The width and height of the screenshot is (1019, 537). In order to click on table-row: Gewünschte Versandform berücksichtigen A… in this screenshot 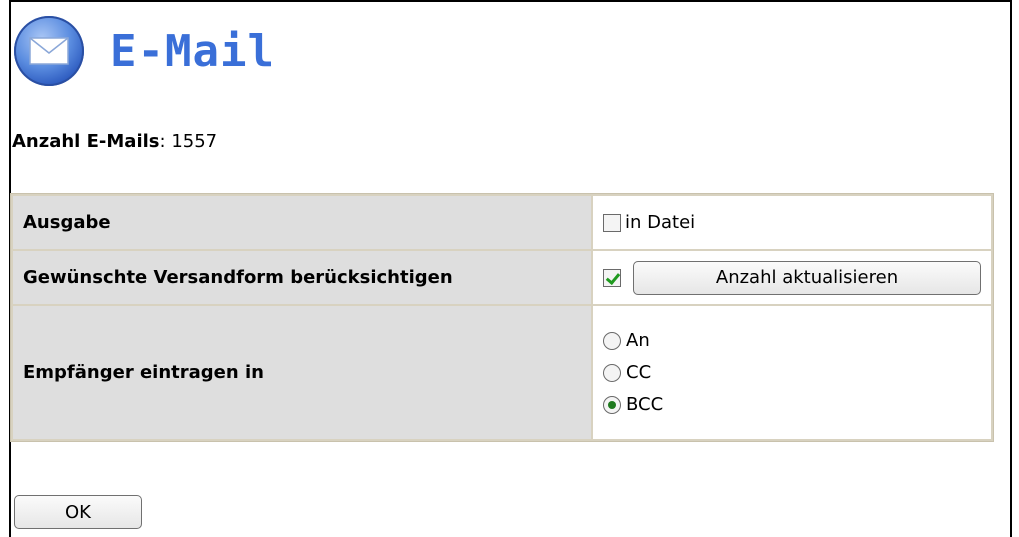, I will do `click(502, 277)`.